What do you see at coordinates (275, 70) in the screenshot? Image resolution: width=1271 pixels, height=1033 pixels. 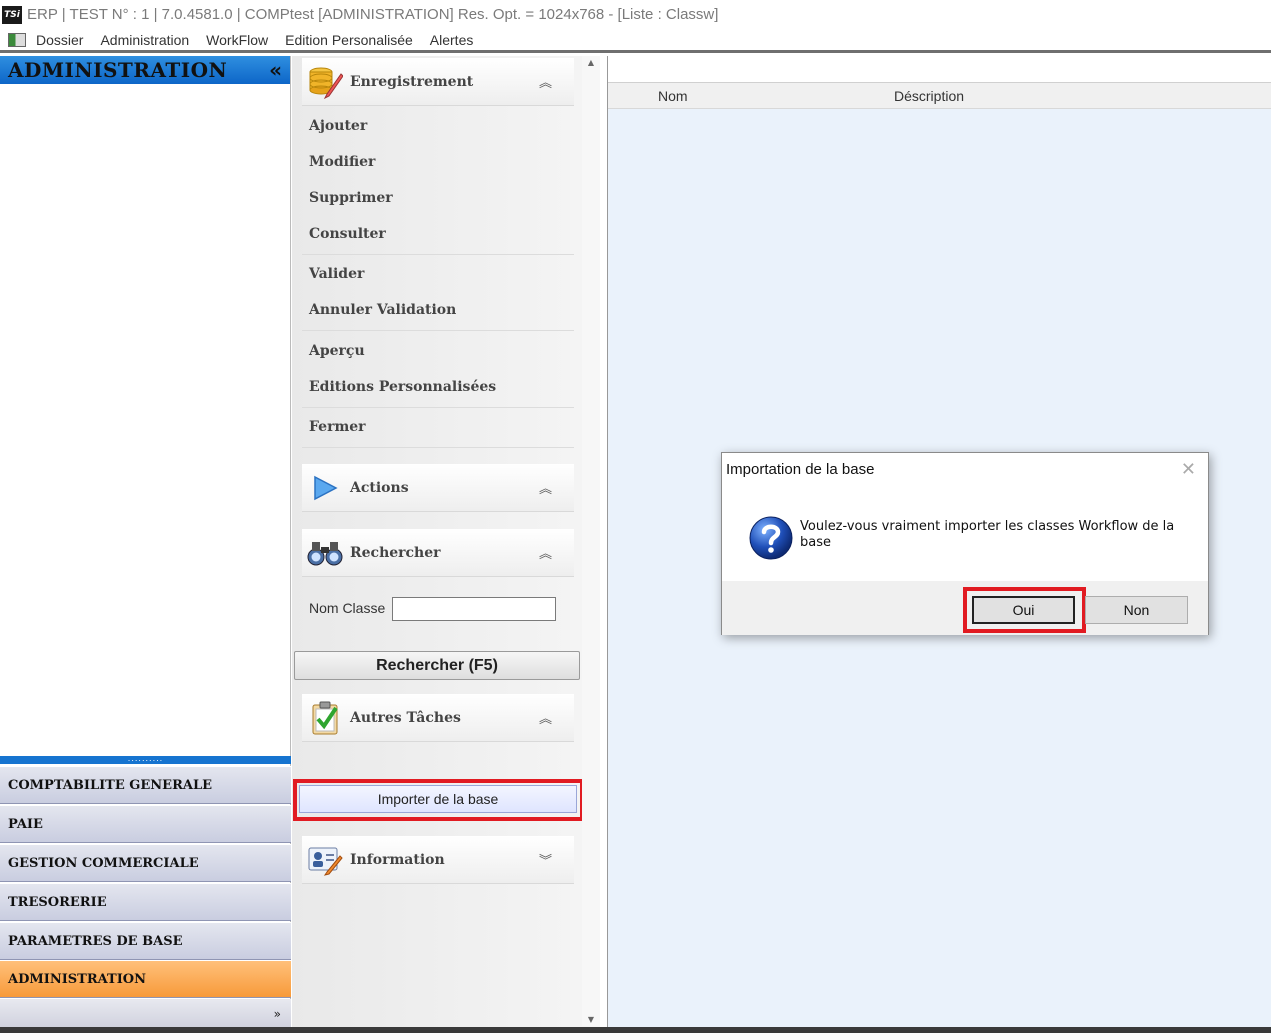 I see `collapse-sidebar-icon: «` at bounding box center [275, 70].